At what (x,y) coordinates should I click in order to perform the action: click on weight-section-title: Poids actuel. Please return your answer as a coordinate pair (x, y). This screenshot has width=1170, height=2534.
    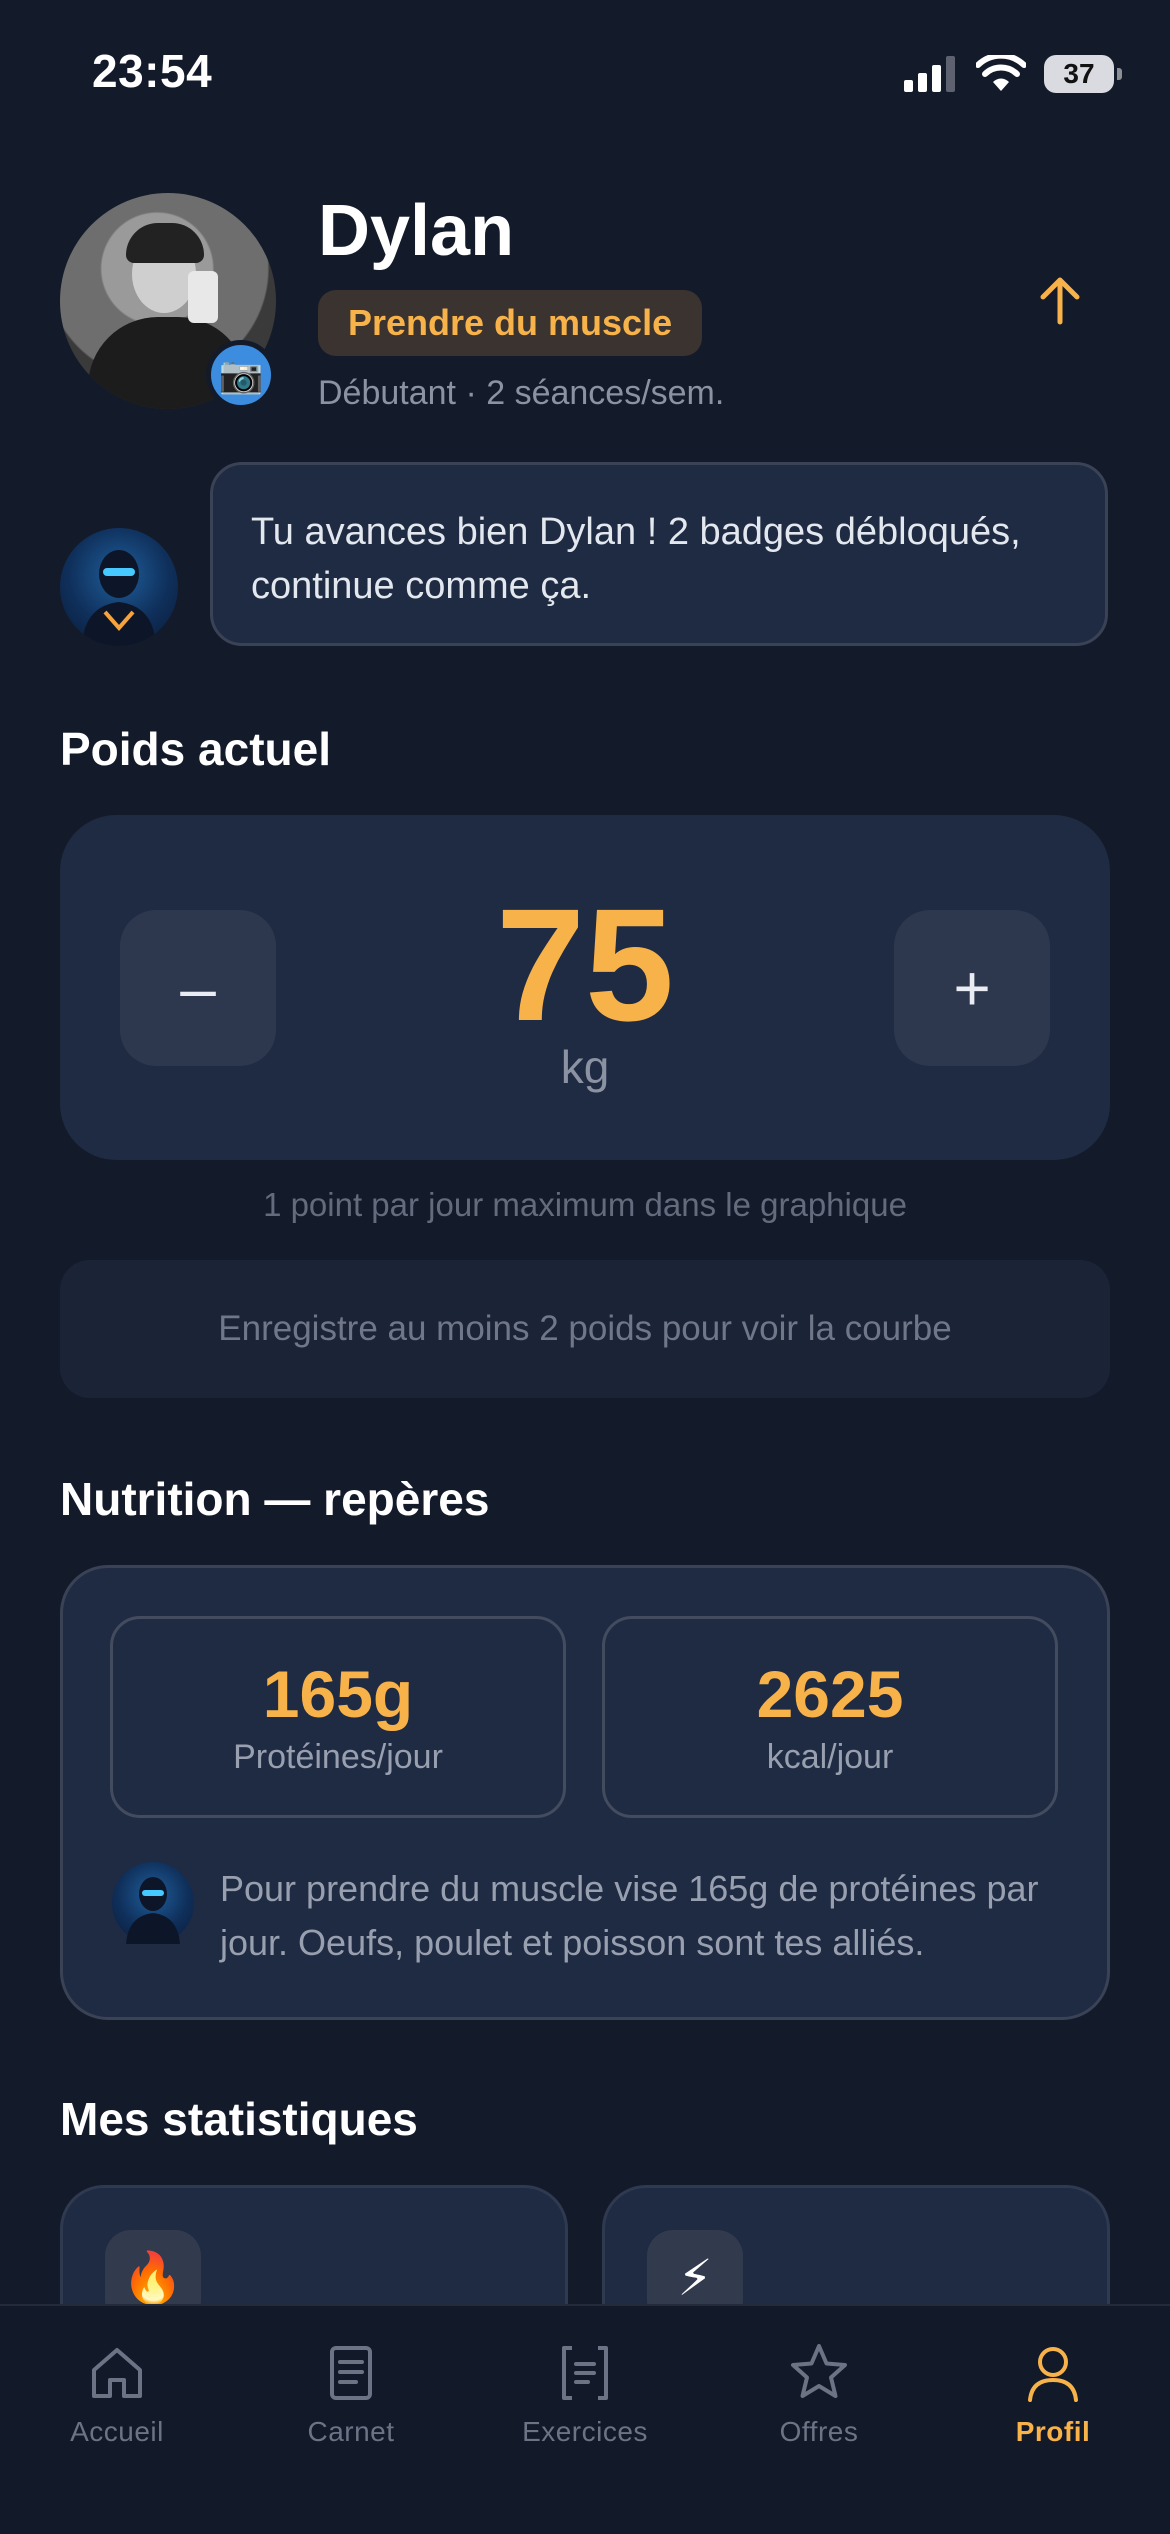
    Looking at the image, I should click on (195, 749).